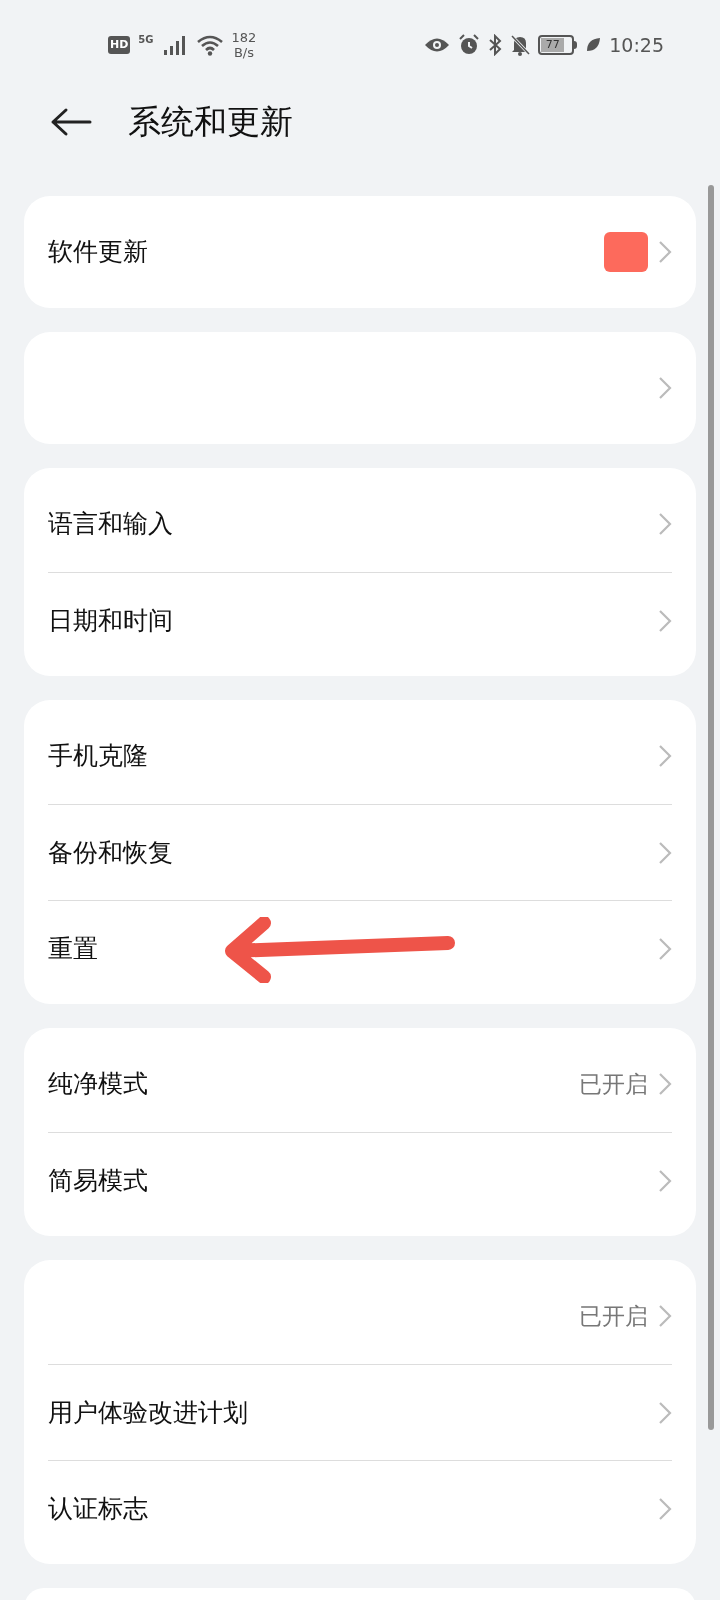 This screenshot has width=720, height=1600. I want to click on settings-row: 手机克隆, so click(360, 756).